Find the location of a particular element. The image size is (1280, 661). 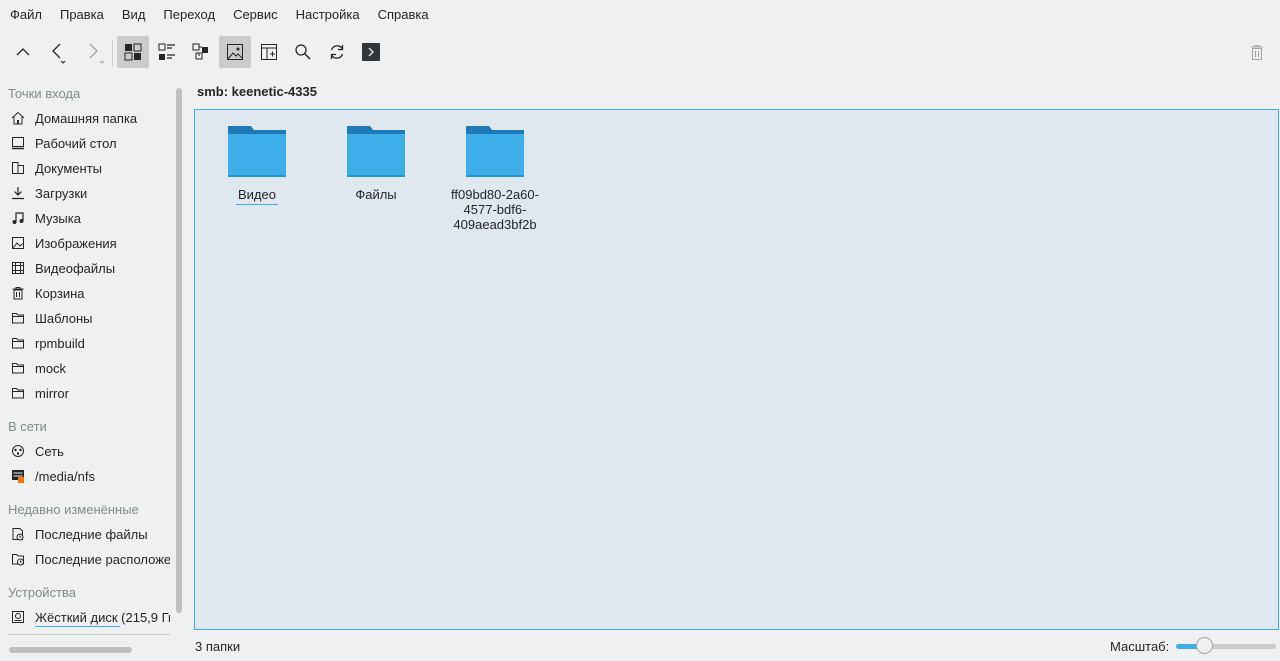

sidebar-item-recent-locations: Последние расположения is located at coordinates (85, 559).